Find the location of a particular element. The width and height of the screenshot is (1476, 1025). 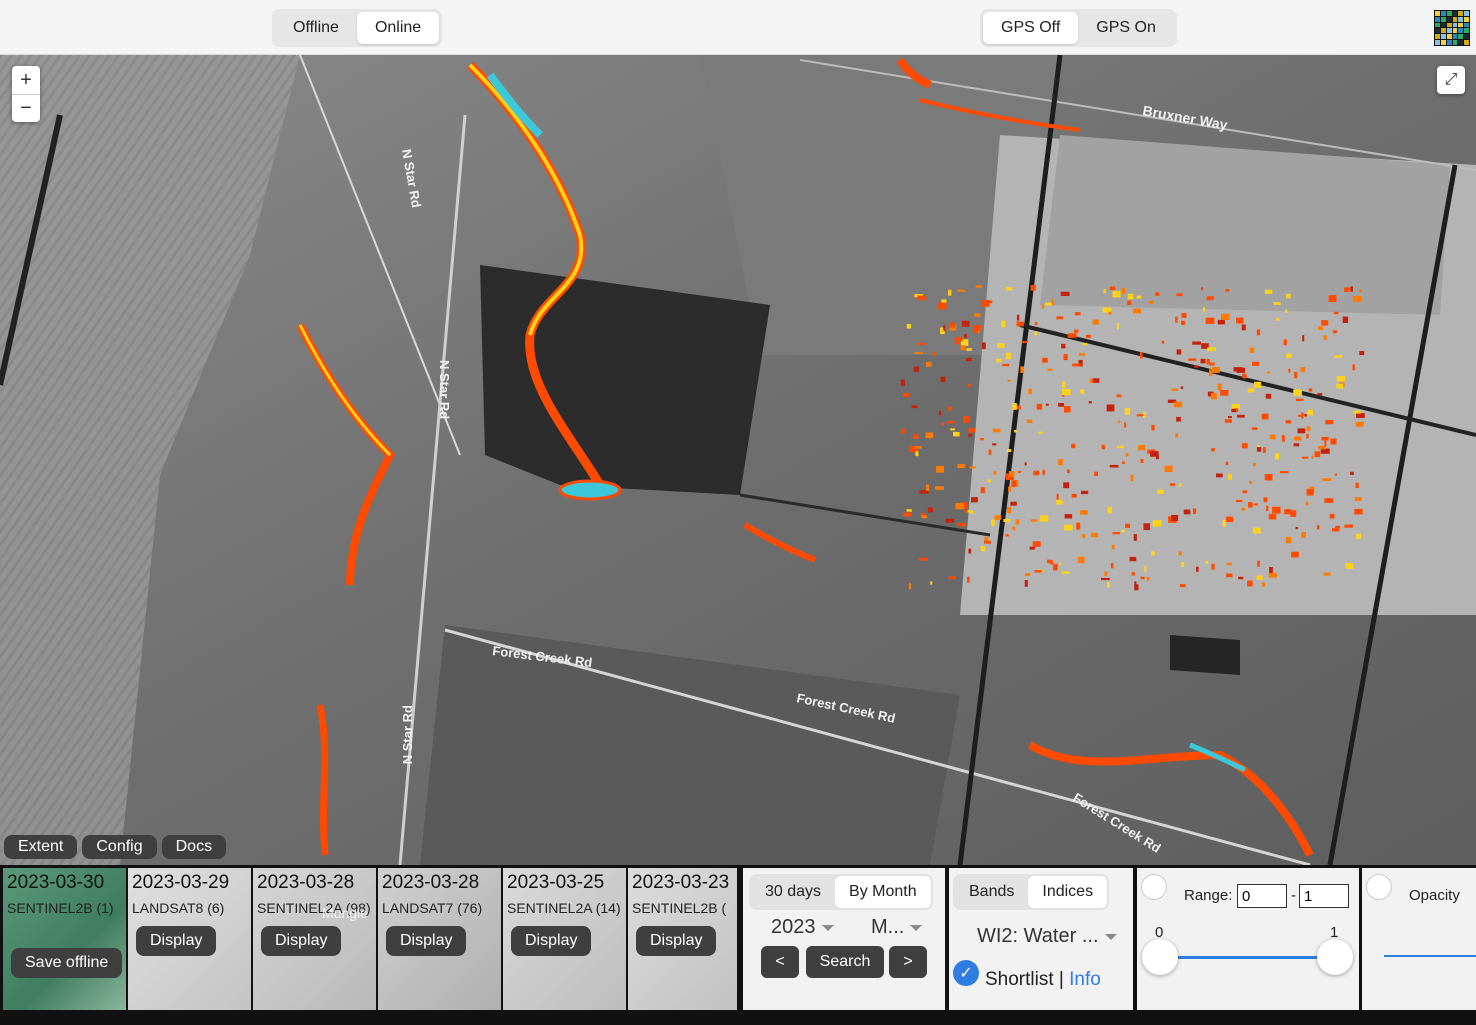

scene-satellite: SENTINEL2B (1) is located at coordinates (60, 908).